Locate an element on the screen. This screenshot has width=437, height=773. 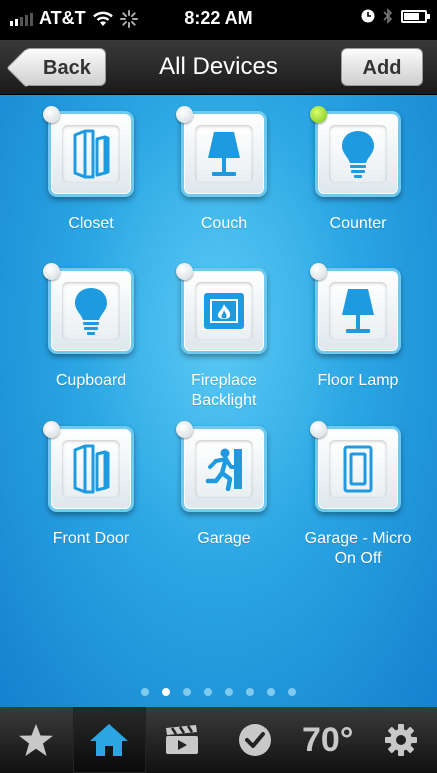
home-icon is located at coordinates (109, 740).